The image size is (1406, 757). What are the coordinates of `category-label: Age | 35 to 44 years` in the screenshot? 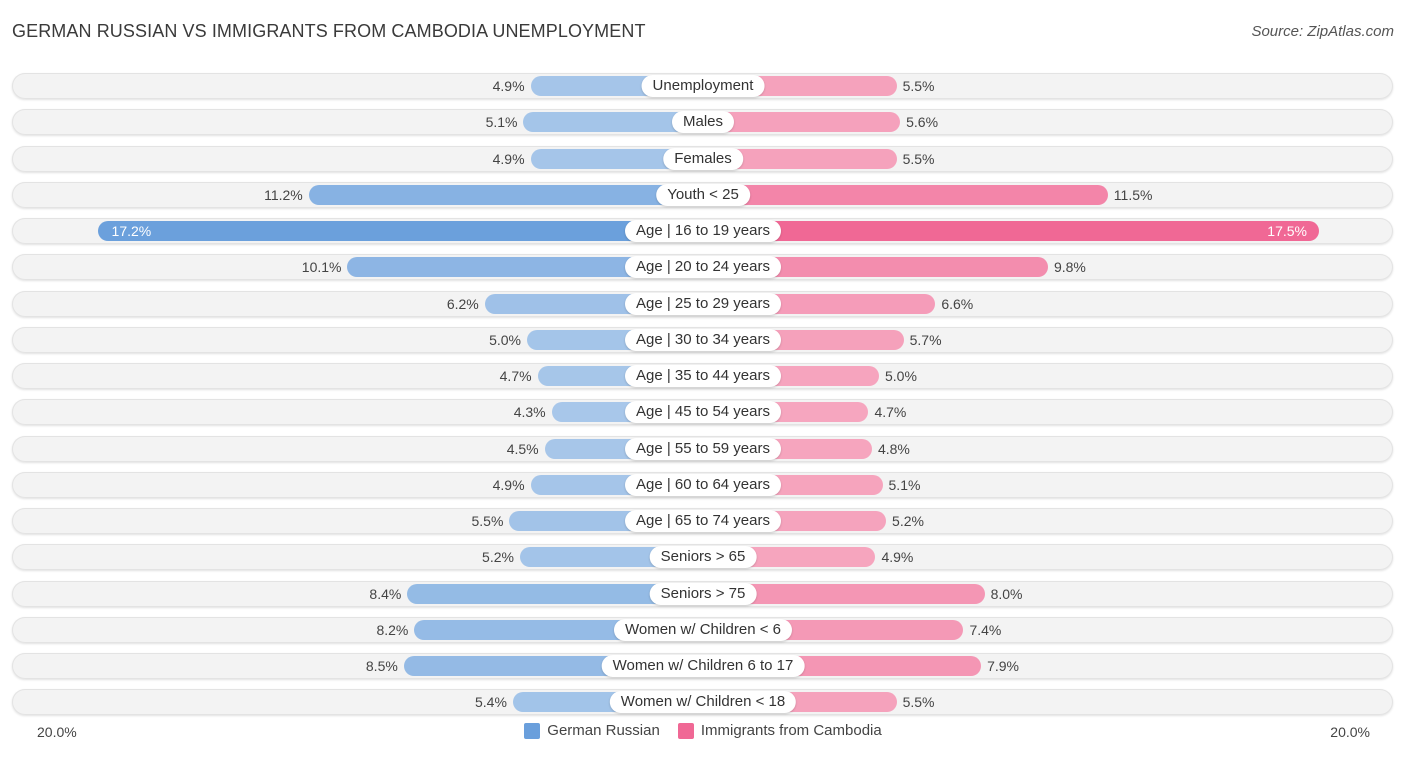 It's located at (703, 376).